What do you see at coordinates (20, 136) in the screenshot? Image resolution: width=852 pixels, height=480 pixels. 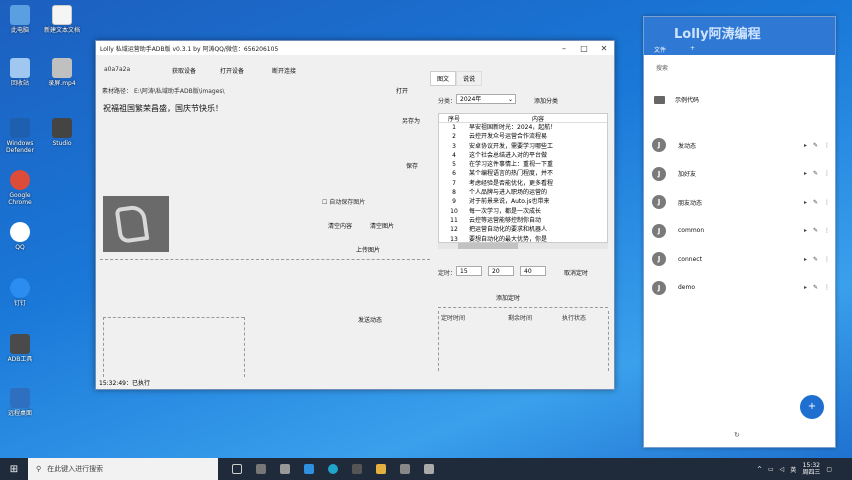 I see `desktop-icon-defender: Windows Defender` at bounding box center [20, 136].